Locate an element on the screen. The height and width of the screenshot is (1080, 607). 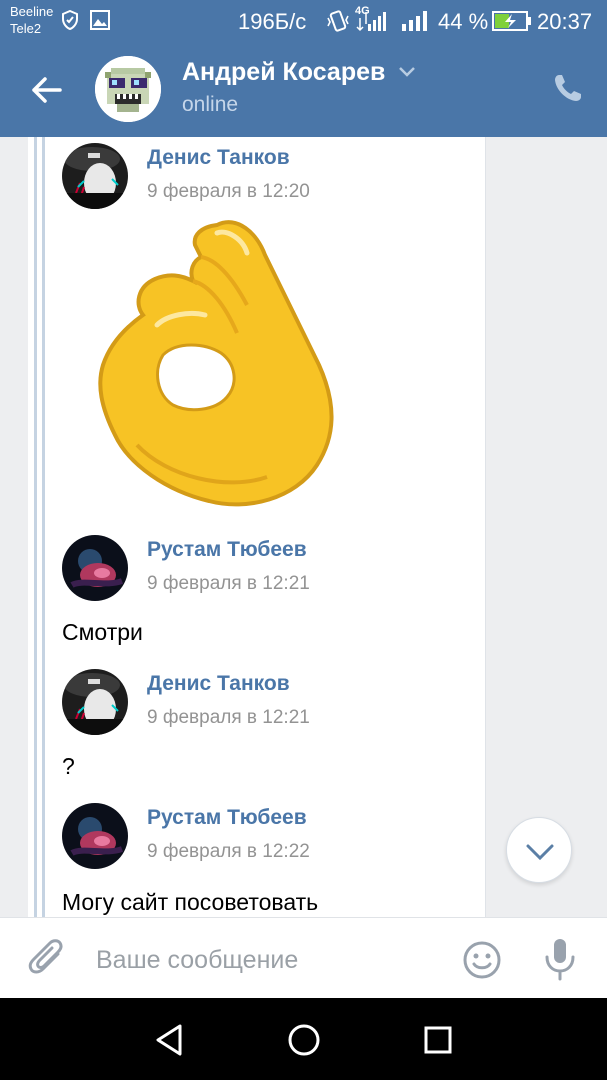
attach-button is located at coordinates (48, 959).